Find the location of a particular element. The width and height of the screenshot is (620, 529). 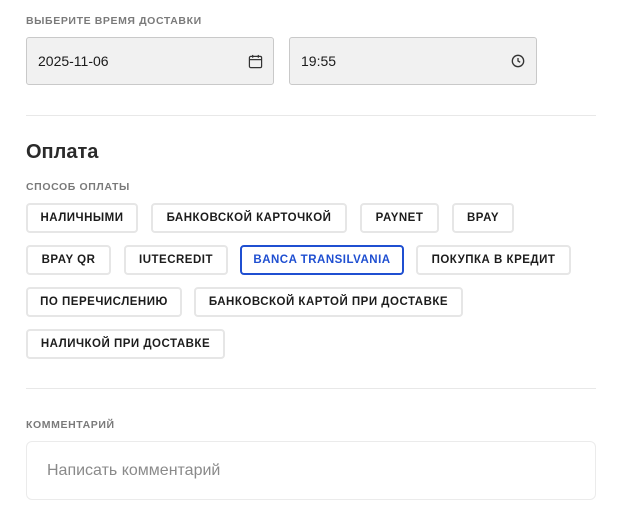

payment-method-bpay-qr: BPAY QR is located at coordinates (68, 260).